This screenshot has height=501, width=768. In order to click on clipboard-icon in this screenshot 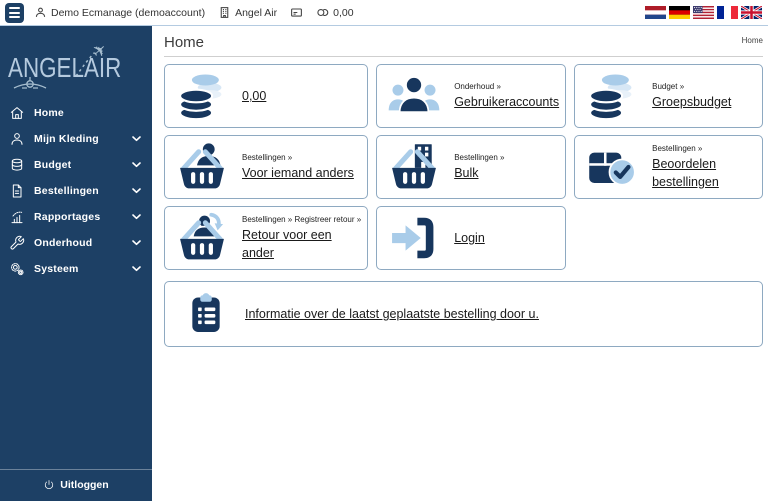, I will do `click(206, 314)`.